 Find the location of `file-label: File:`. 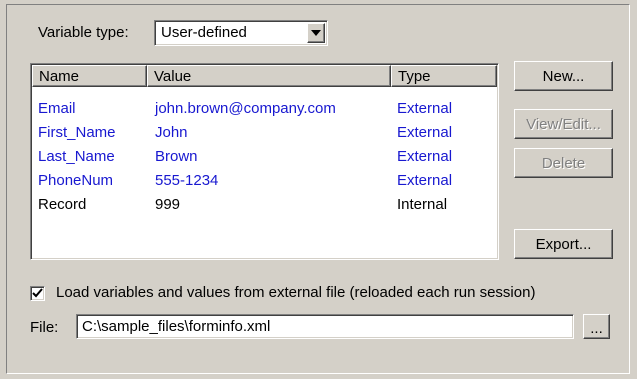

file-label: File: is located at coordinates (44, 327).